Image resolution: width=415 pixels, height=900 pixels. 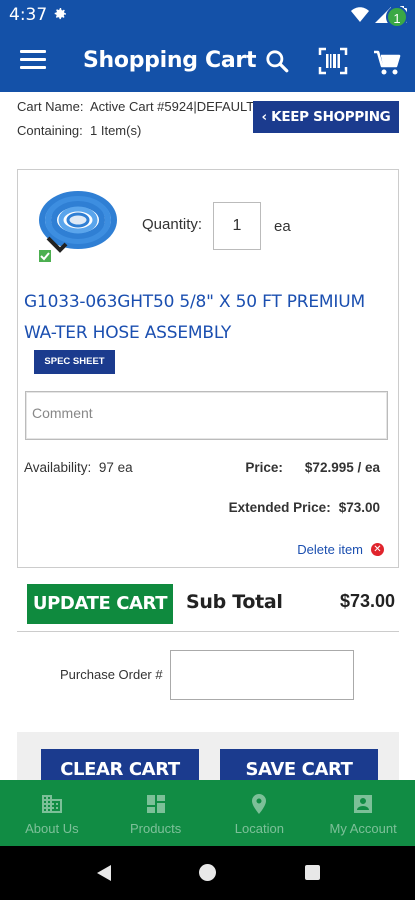 What do you see at coordinates (155, 804) in the screenshot?
I see `grid-icon` at bounding box center [155, 804].